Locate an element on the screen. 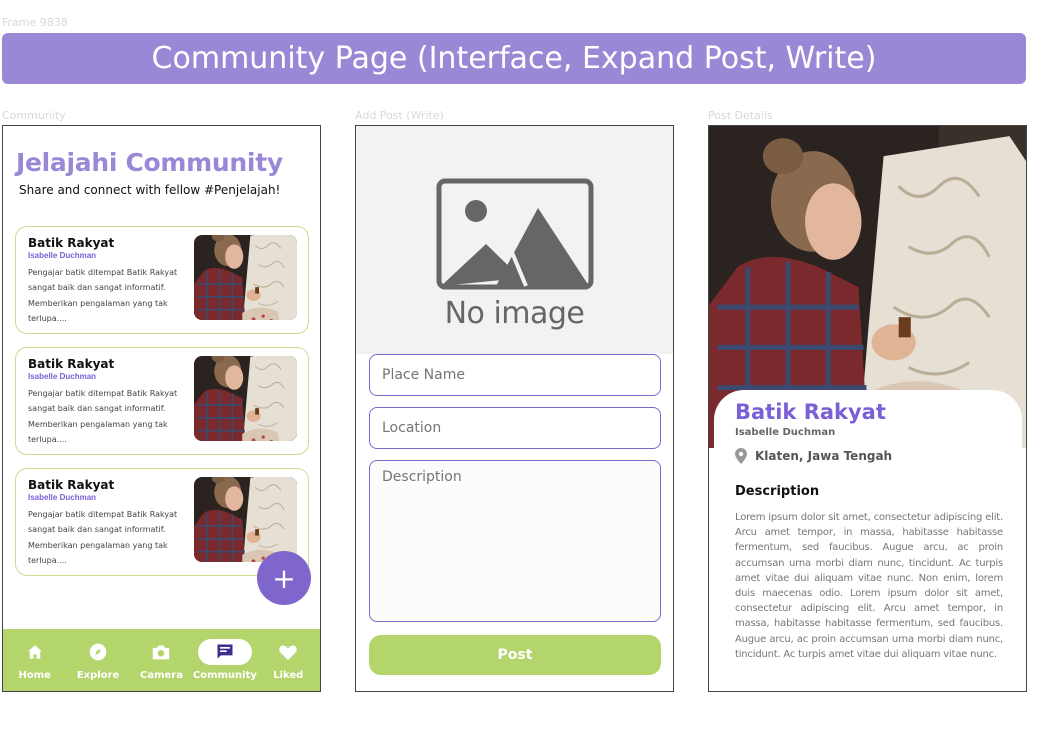 The width and height of the screenshot is (1047, 731). place-name-input is located at coordinates (515, 375).